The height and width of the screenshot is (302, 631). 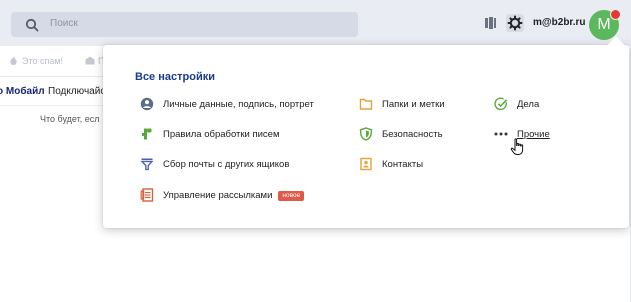 What do you see at coordinates (218, 195) in the screenshot?
I see `newsletters-label-text: Управление рассылками` at bounding box center [218, 195].